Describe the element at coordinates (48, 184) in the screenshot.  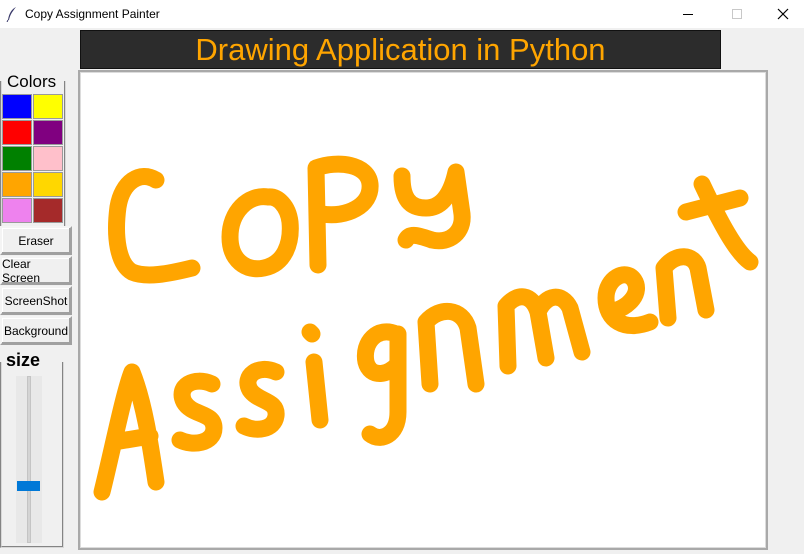
I see `color-swatch-gold` at that location.